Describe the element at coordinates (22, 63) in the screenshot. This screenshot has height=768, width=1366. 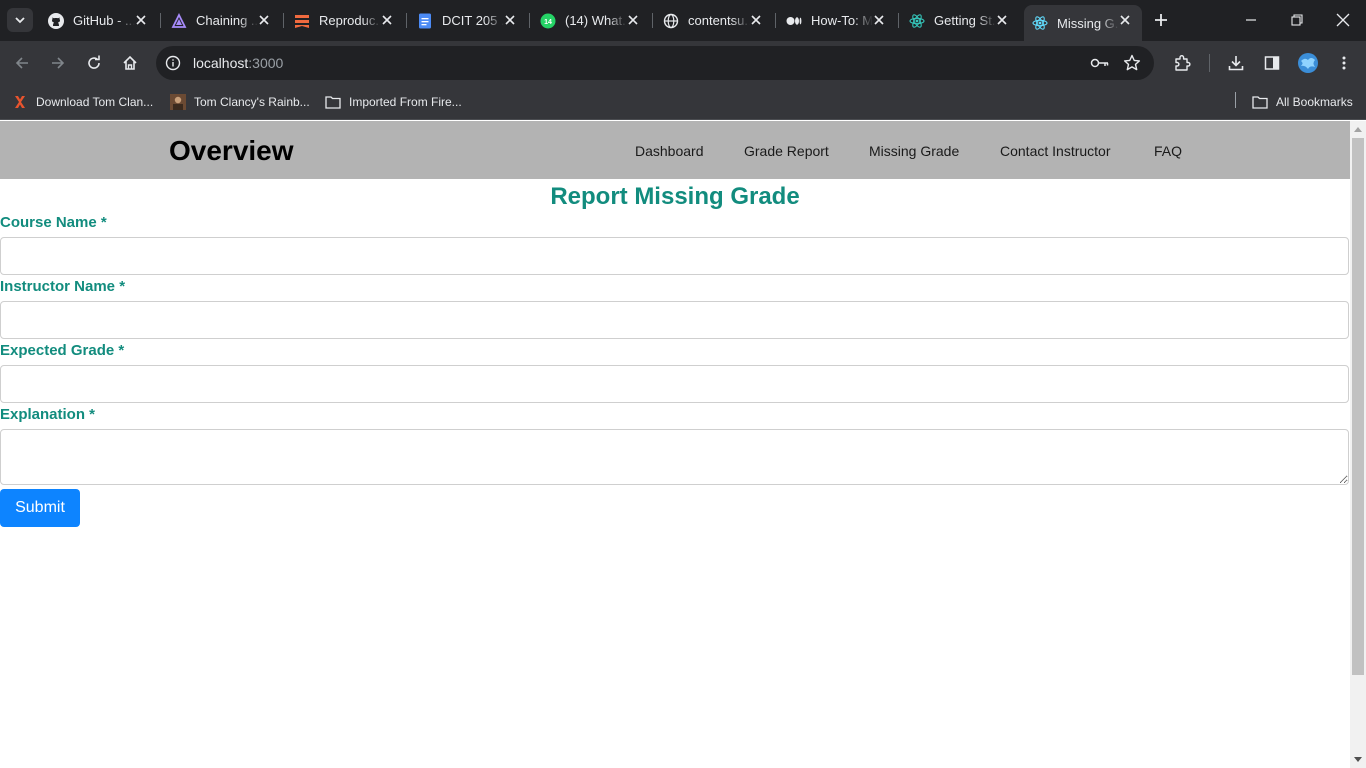
I see `back-button` at that location.